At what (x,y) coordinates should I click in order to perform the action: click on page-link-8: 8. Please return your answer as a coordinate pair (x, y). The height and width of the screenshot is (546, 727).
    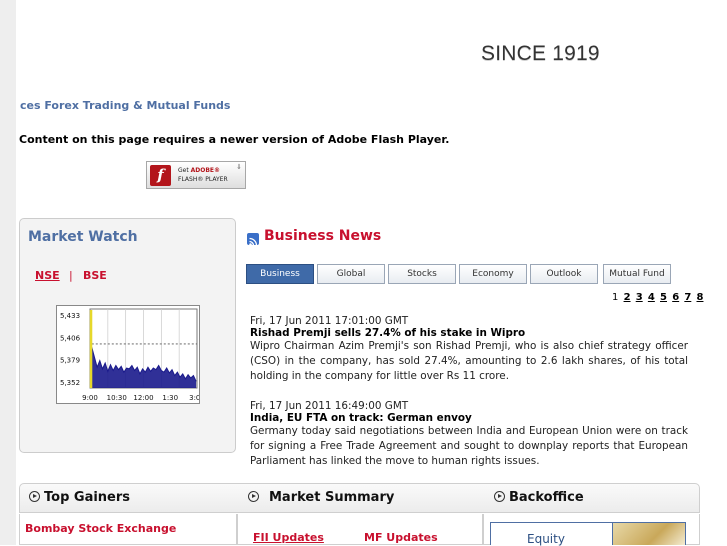
    Looking at the image, I should click on (700, 297).